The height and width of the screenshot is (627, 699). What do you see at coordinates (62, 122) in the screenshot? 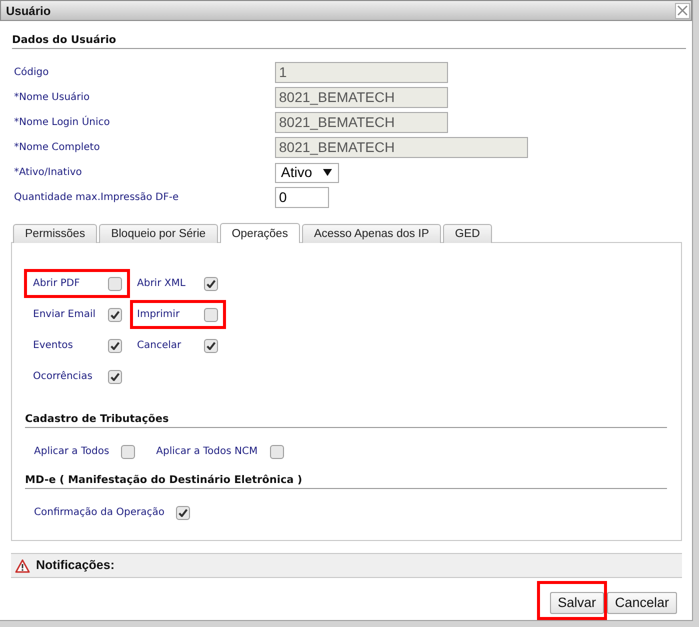
I see `field-label: *Nome Login Único` at bounding box center [62, 122].